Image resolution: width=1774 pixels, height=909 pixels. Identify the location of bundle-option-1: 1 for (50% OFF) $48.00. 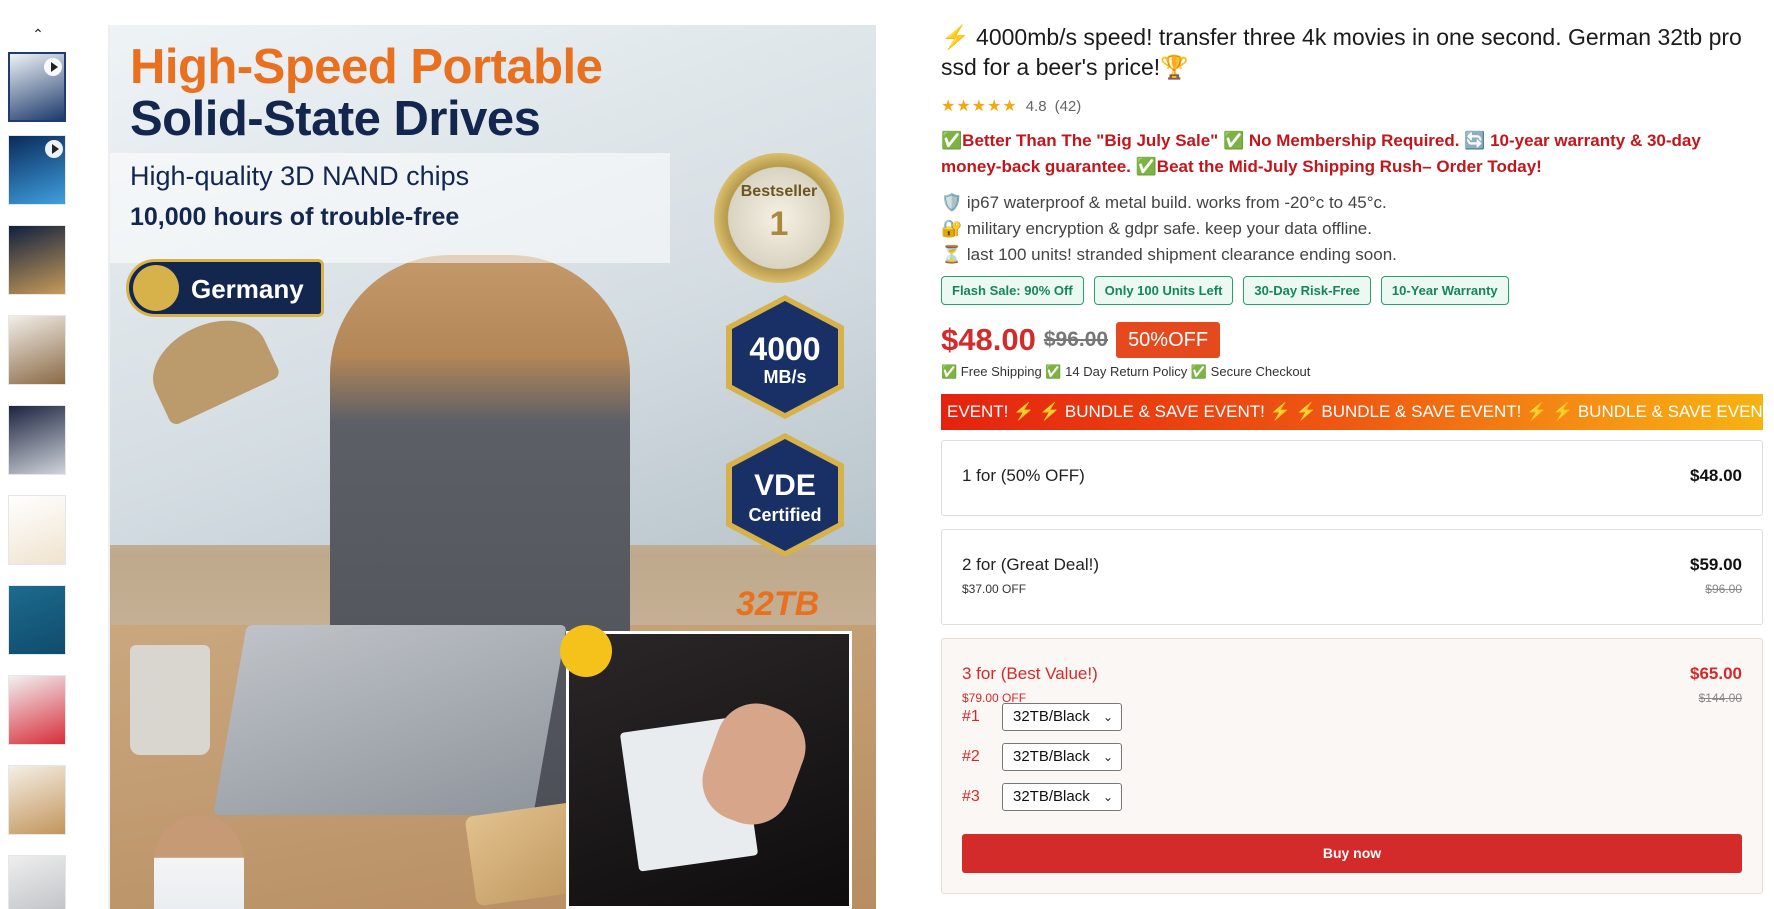
(1352, 478).